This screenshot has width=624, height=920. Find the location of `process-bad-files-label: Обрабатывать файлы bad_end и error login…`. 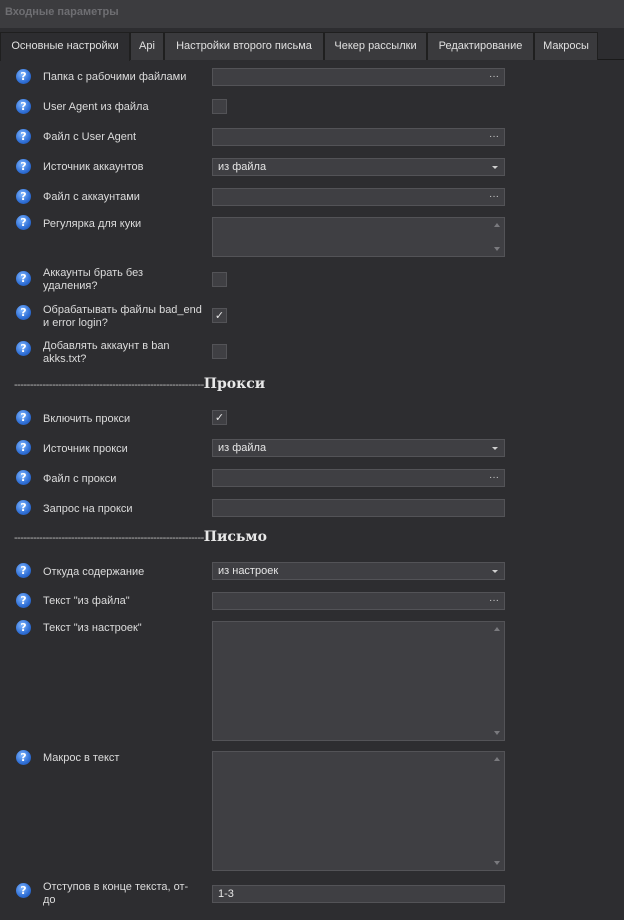

process-bad-files-label: Обрабатывать файлы bad_end и error login… is located at coordinates (122, 316).